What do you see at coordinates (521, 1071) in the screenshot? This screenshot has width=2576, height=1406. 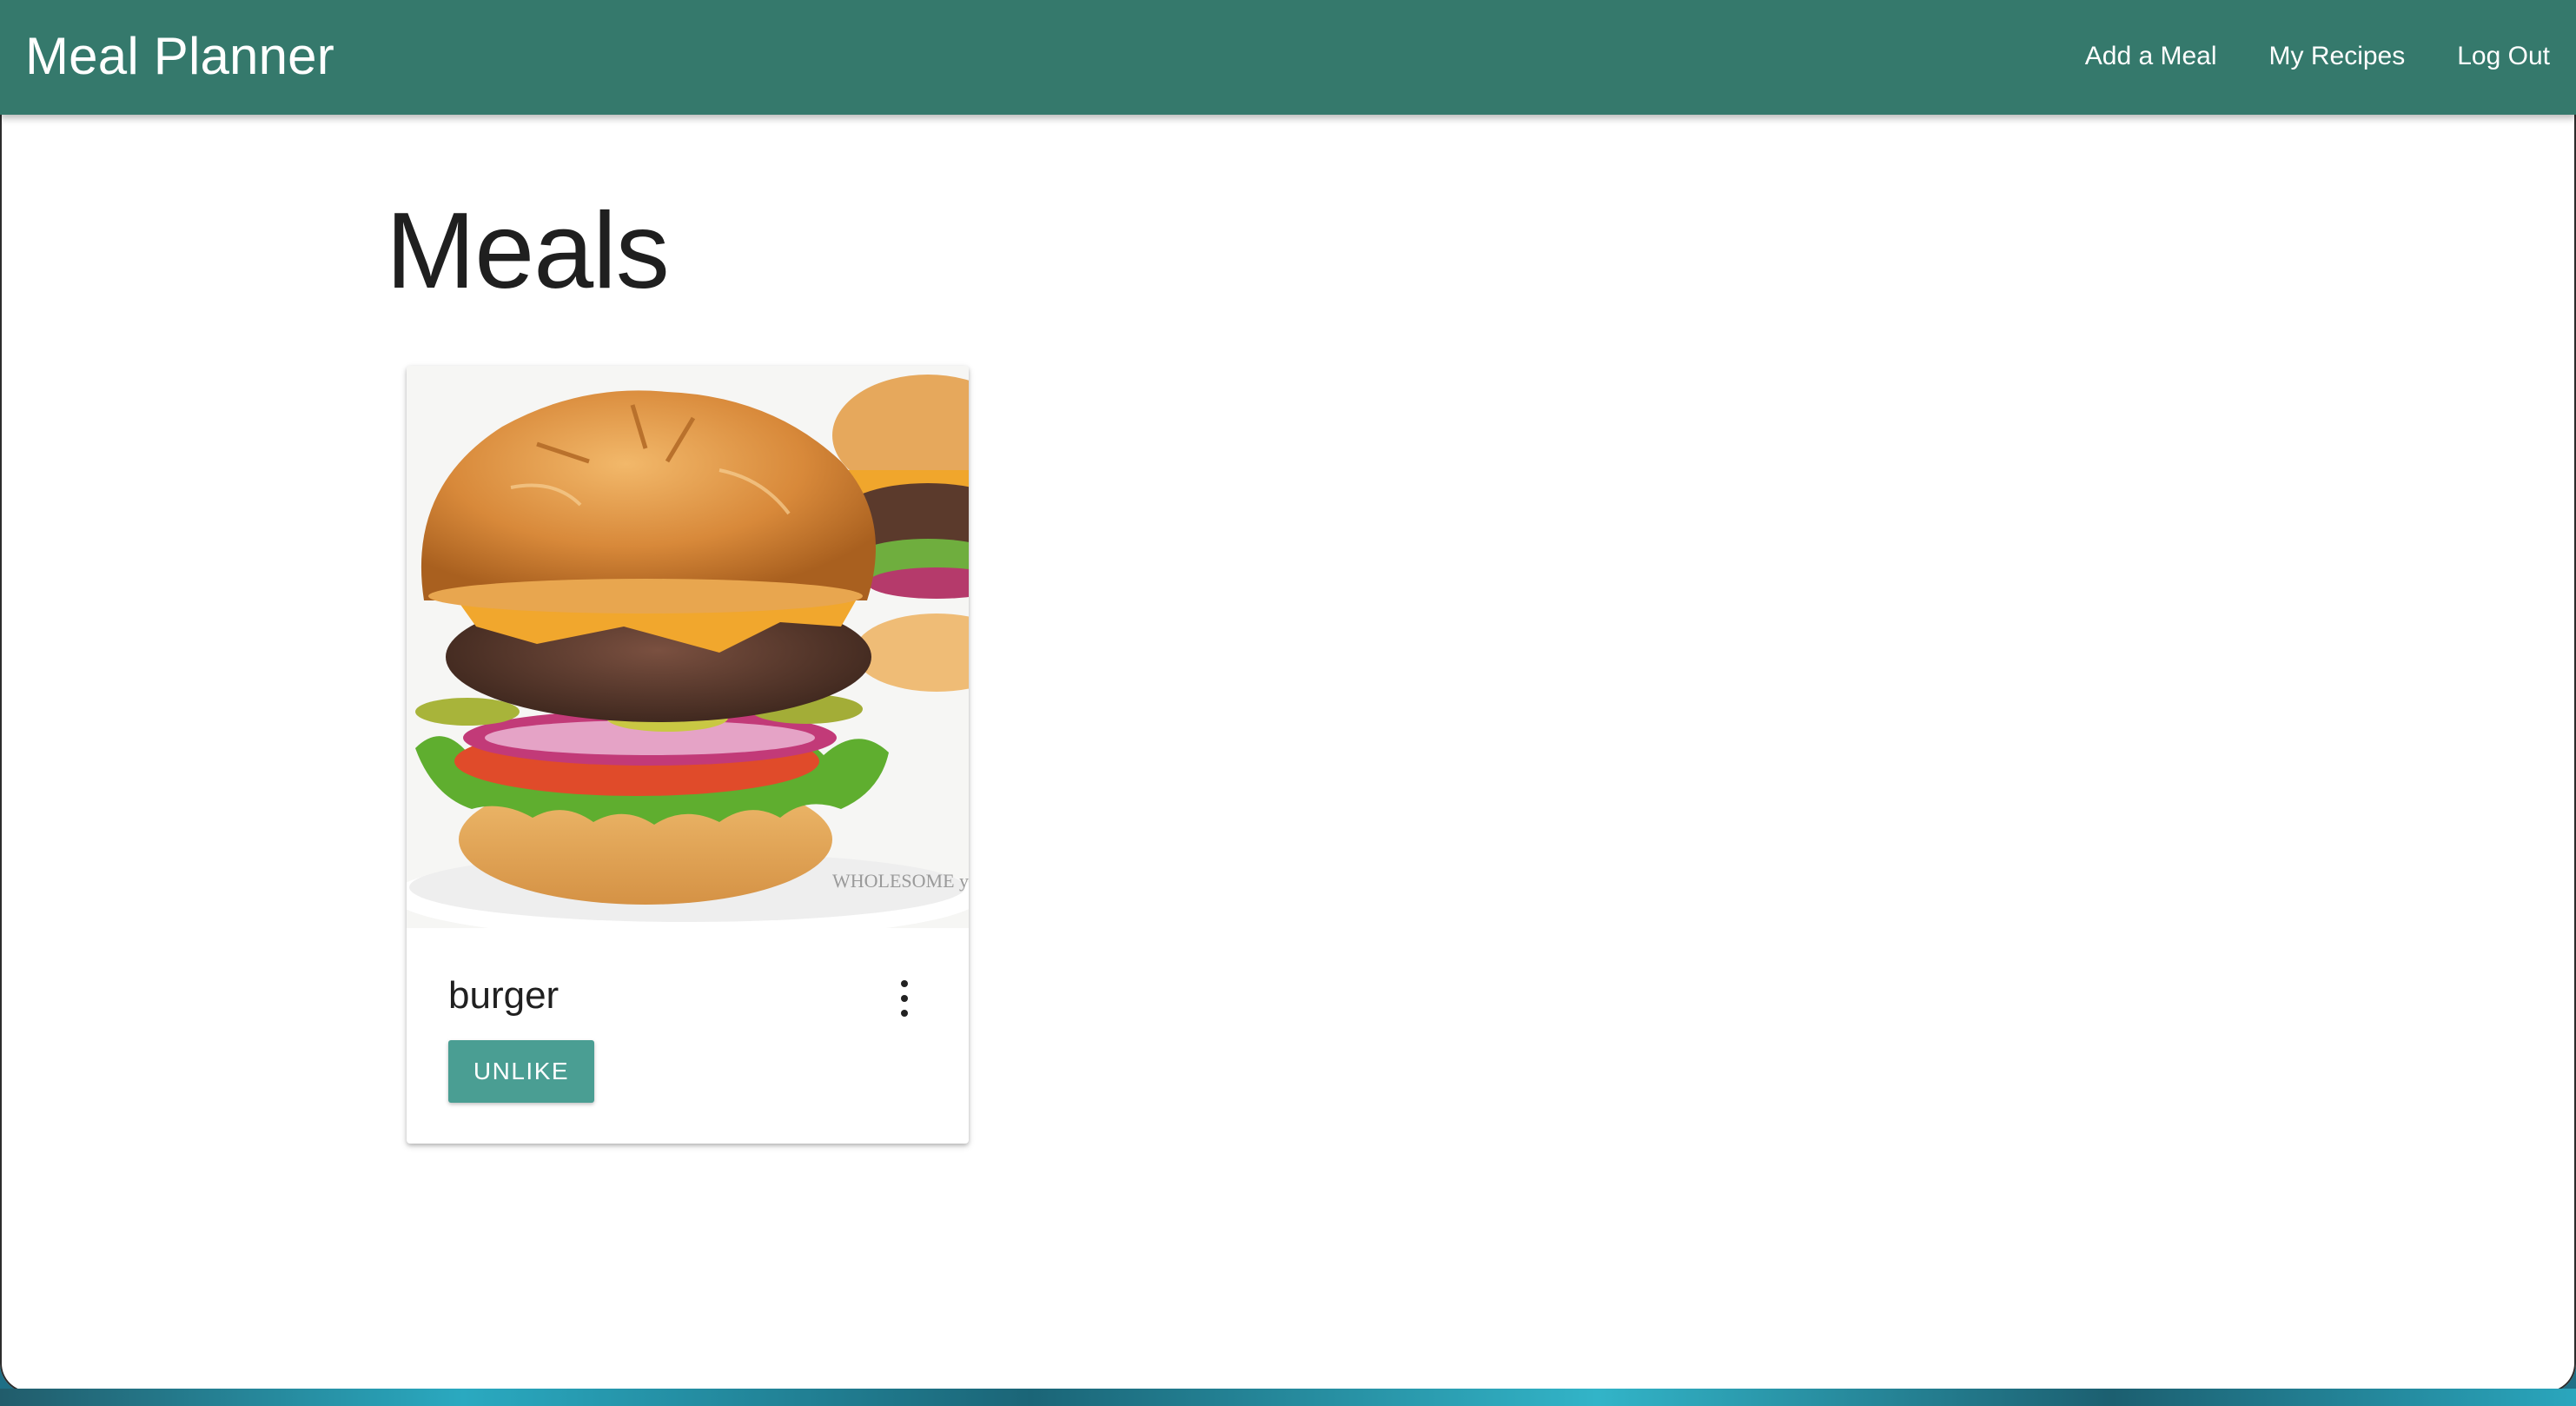 I see `unlike-button: UNLIKE` at bounding box center [521, 1071].